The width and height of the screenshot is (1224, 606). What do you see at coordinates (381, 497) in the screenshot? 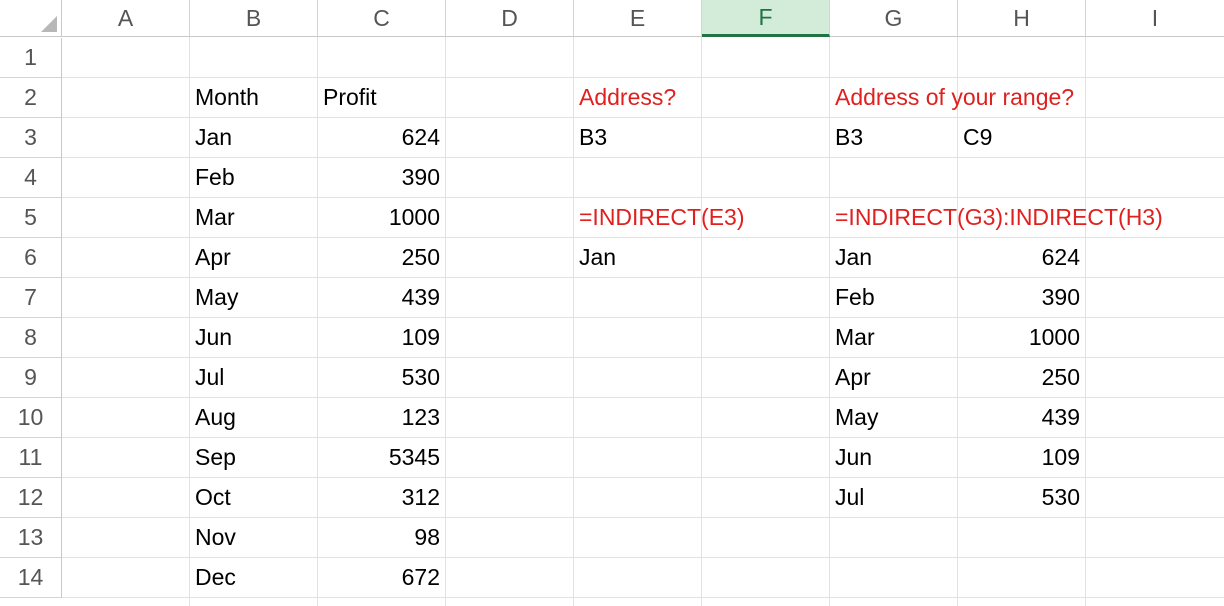
I see `cell-c12: 312` at bounding box center [381, 497].